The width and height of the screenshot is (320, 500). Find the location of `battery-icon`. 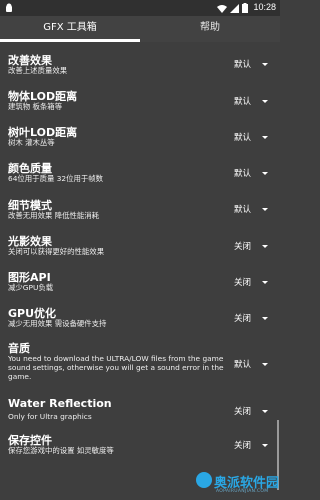

battery-icon is located at coordinates (245, 8).